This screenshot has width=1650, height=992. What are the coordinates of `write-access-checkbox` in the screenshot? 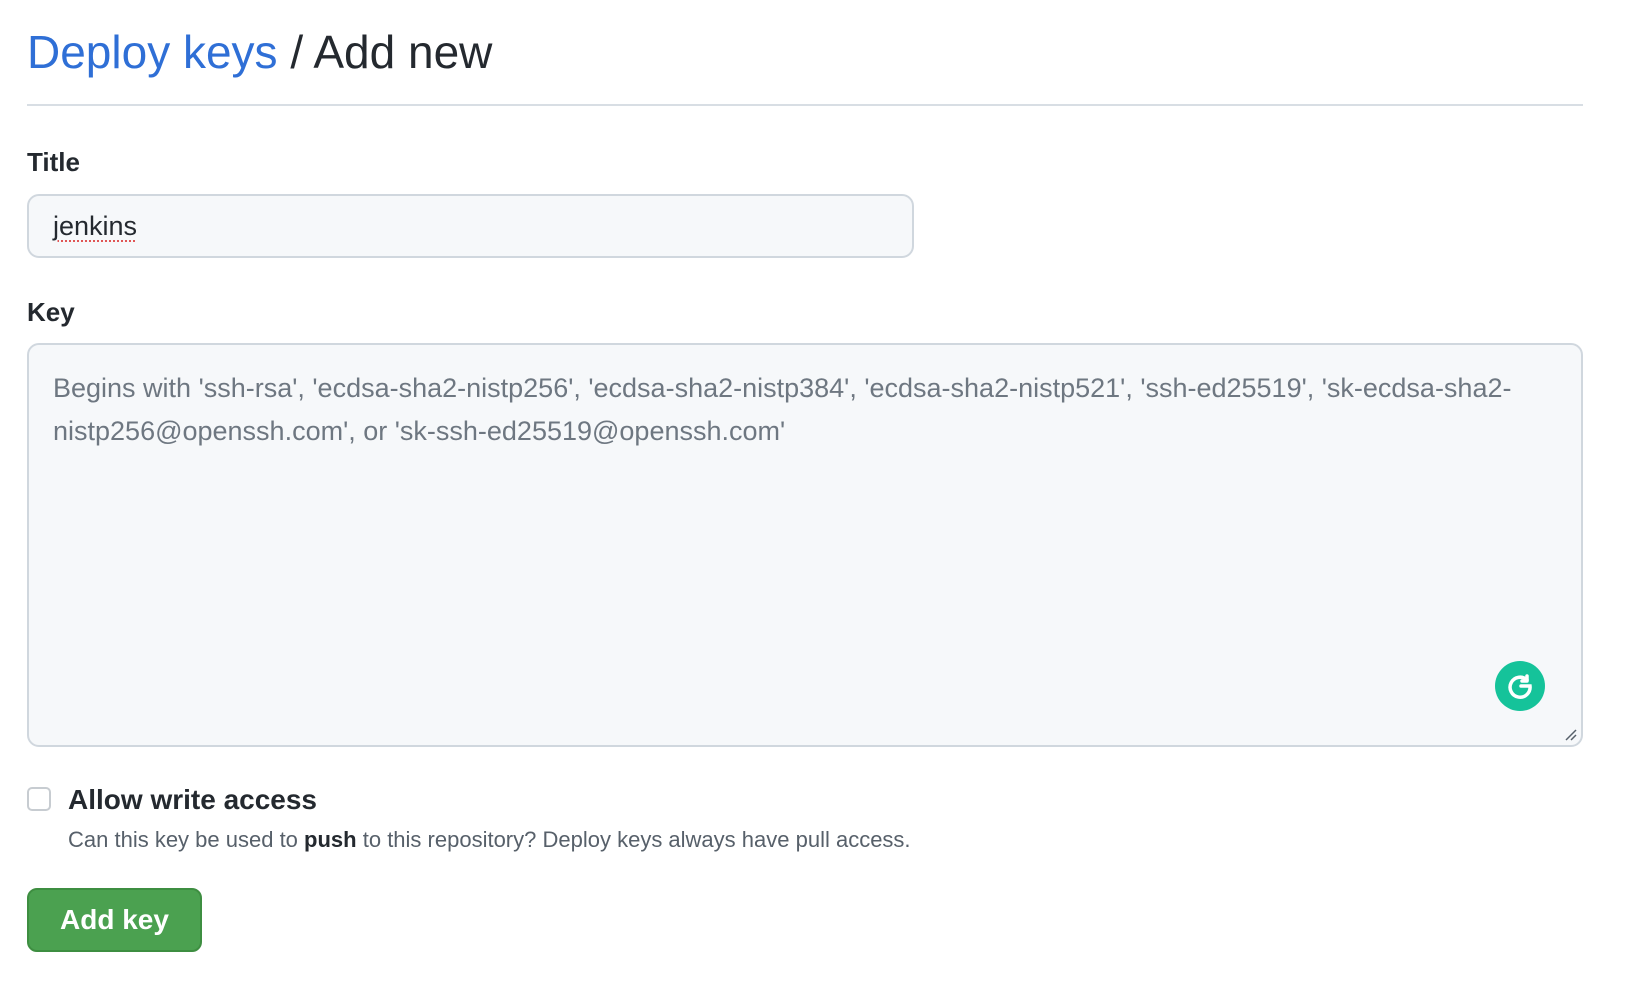 It's located at (39, 799).